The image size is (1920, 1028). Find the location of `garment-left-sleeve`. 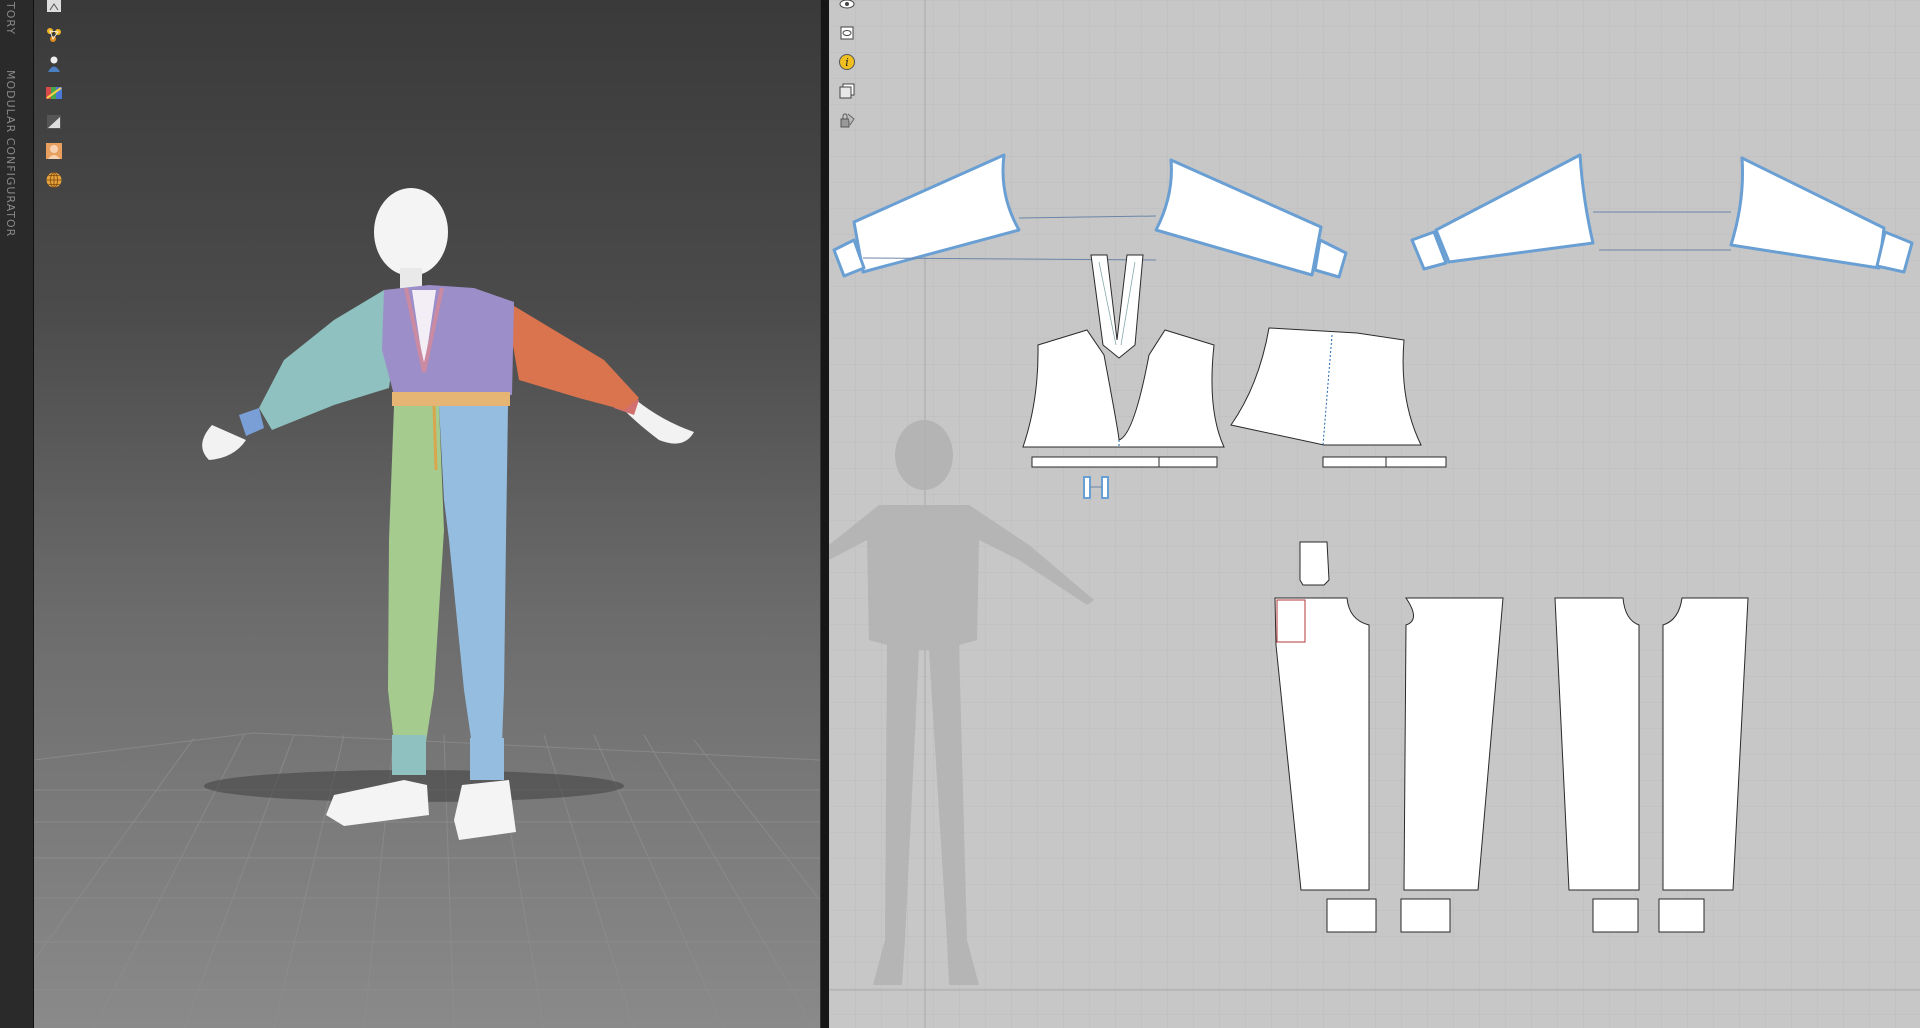

garment-left-sleeve is located at coordinates (326, 360).